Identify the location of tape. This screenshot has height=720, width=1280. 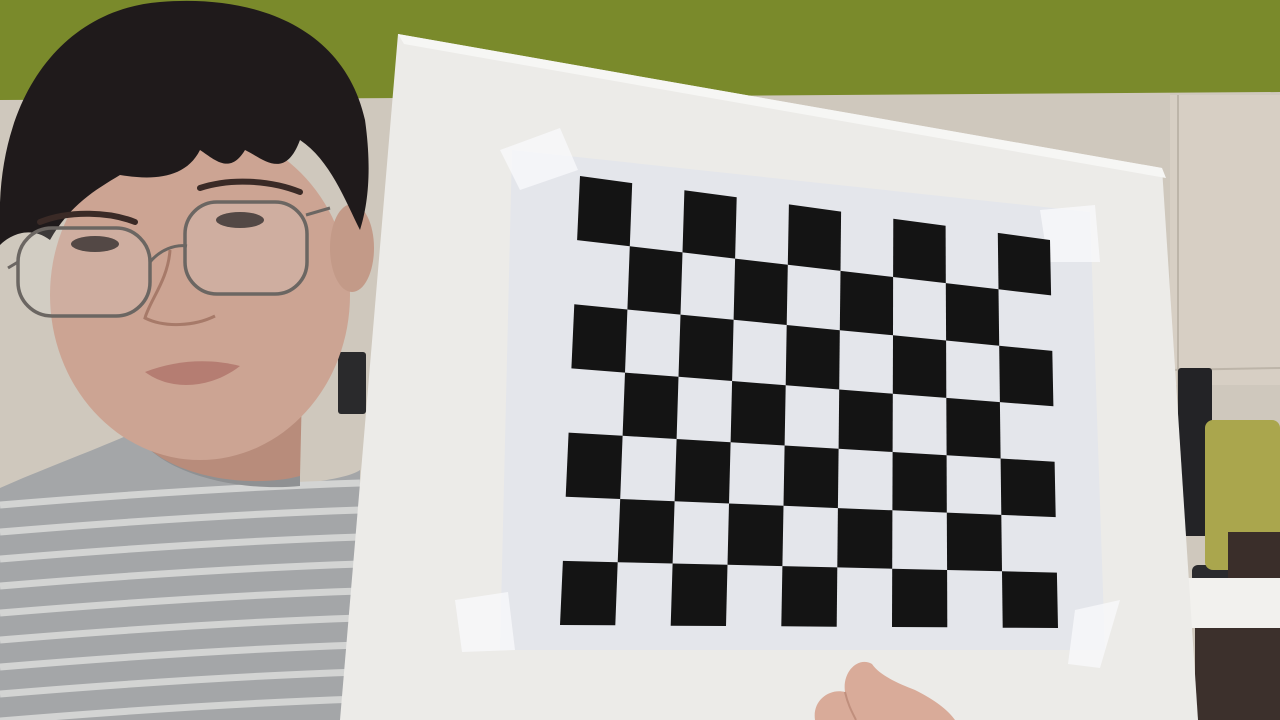
(485, 622).